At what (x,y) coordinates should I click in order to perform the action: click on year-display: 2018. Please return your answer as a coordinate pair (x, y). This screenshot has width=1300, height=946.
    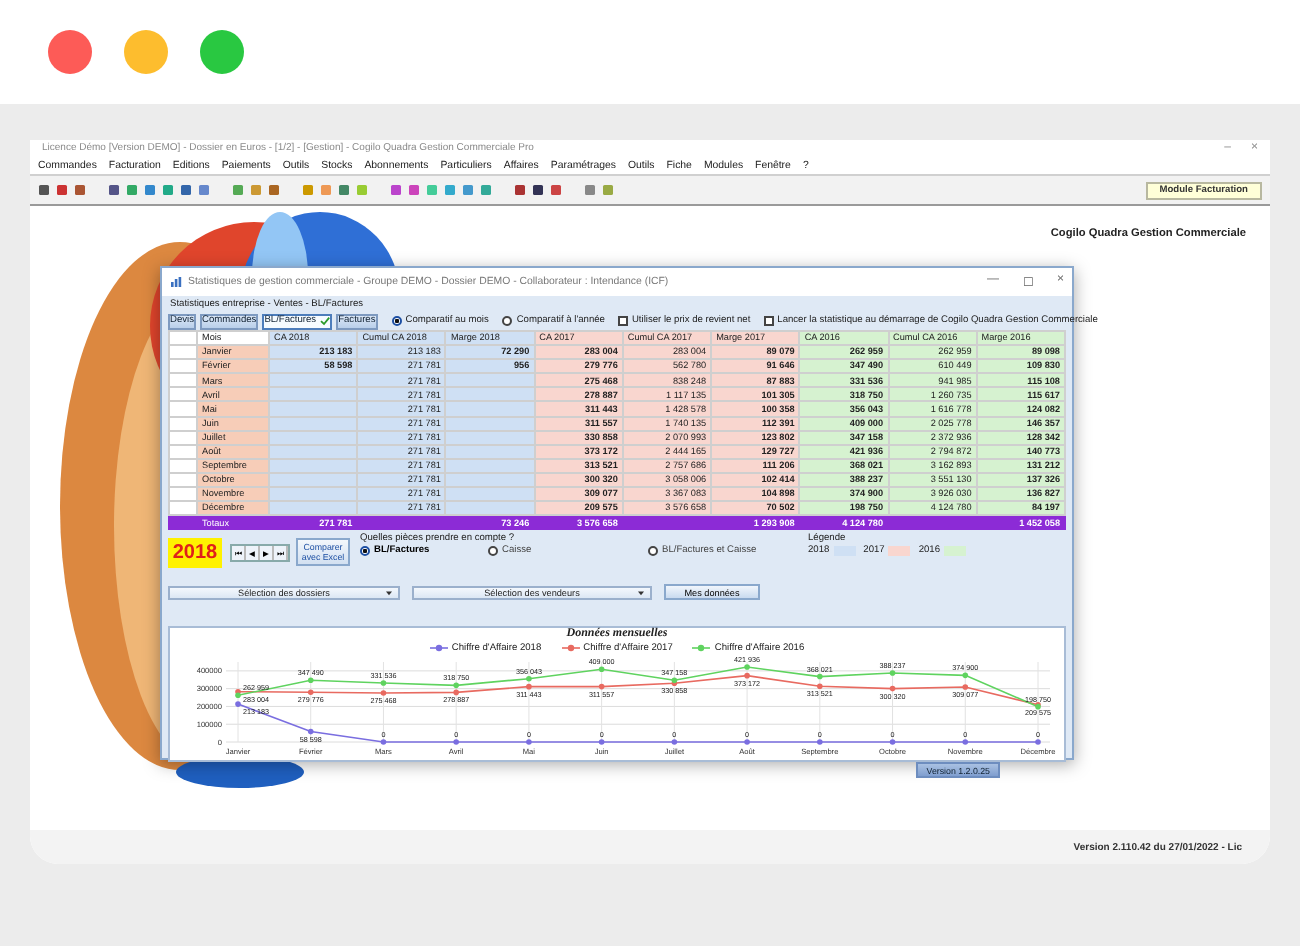
    Looking at the image, I should click on (195, 553).